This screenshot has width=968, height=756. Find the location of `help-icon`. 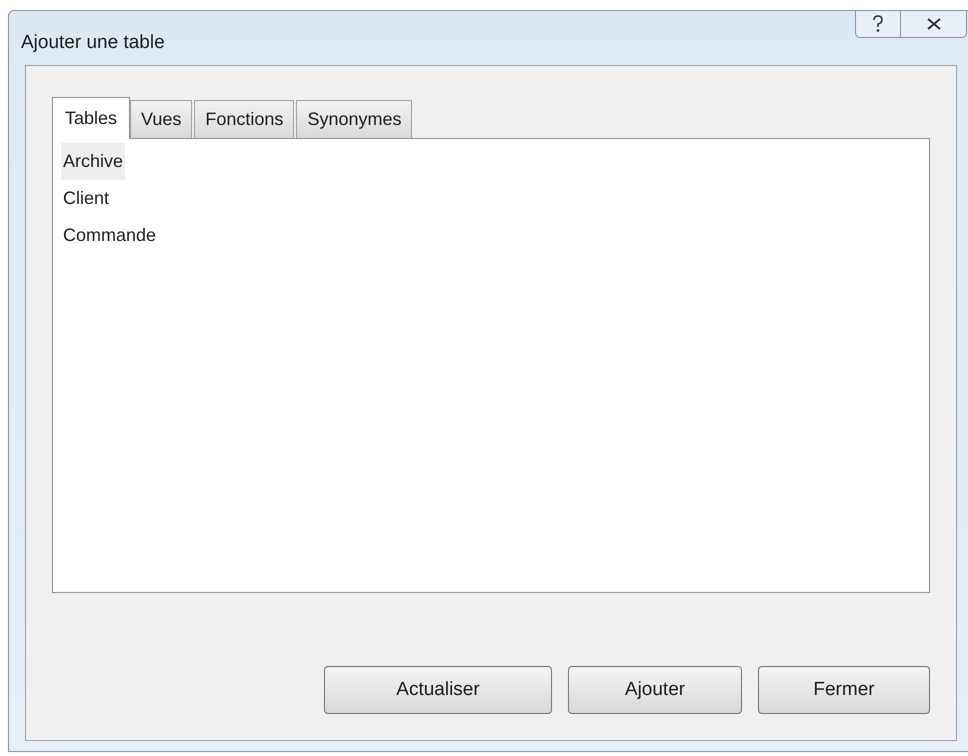

help-icon is located at coordinates (878, 24).